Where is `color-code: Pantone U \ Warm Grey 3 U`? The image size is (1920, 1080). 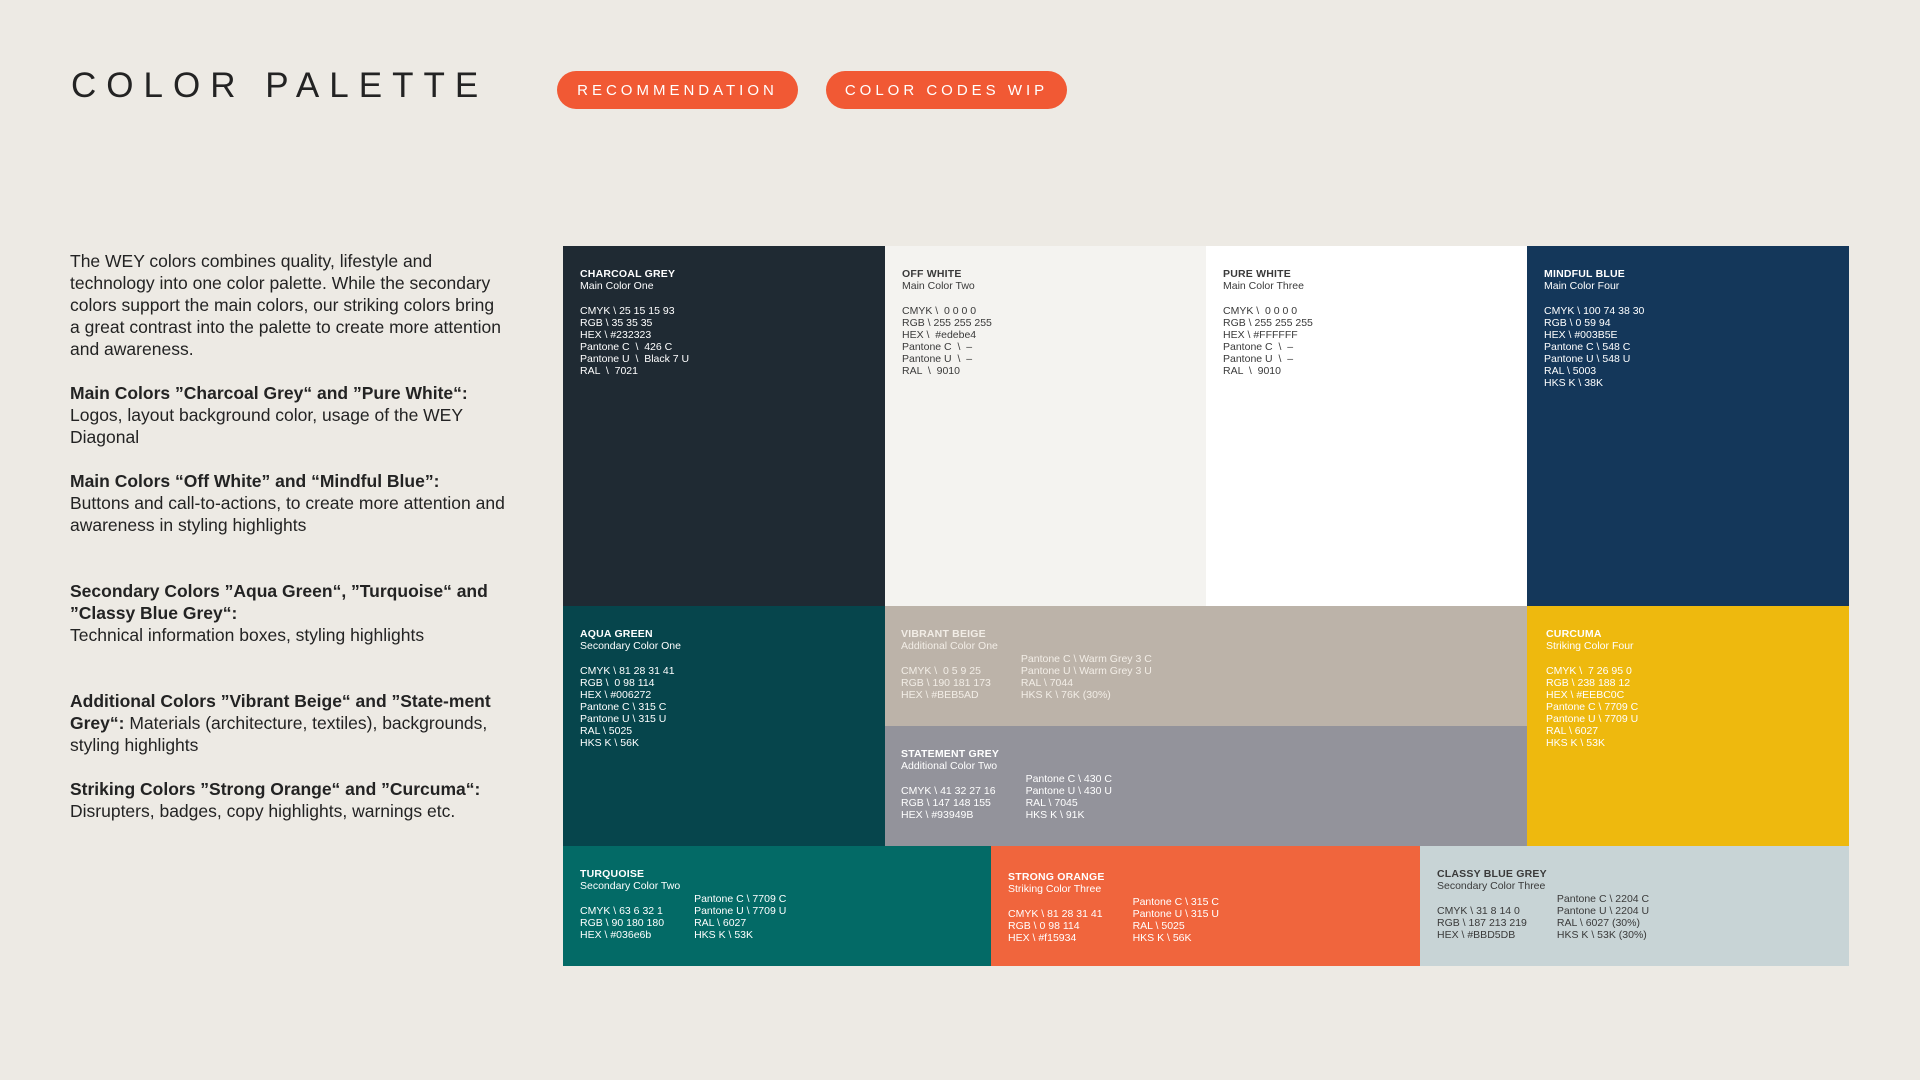
color-code: Pantone U \ Warm Grey 3 U is located at coordinates (1086, 671).